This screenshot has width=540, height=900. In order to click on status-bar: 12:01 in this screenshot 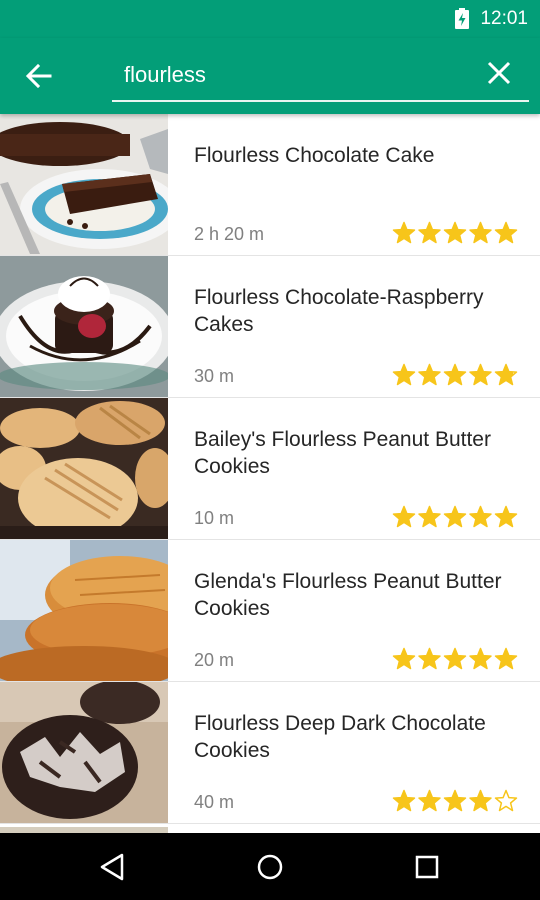, I will do `click(270, 19)`.